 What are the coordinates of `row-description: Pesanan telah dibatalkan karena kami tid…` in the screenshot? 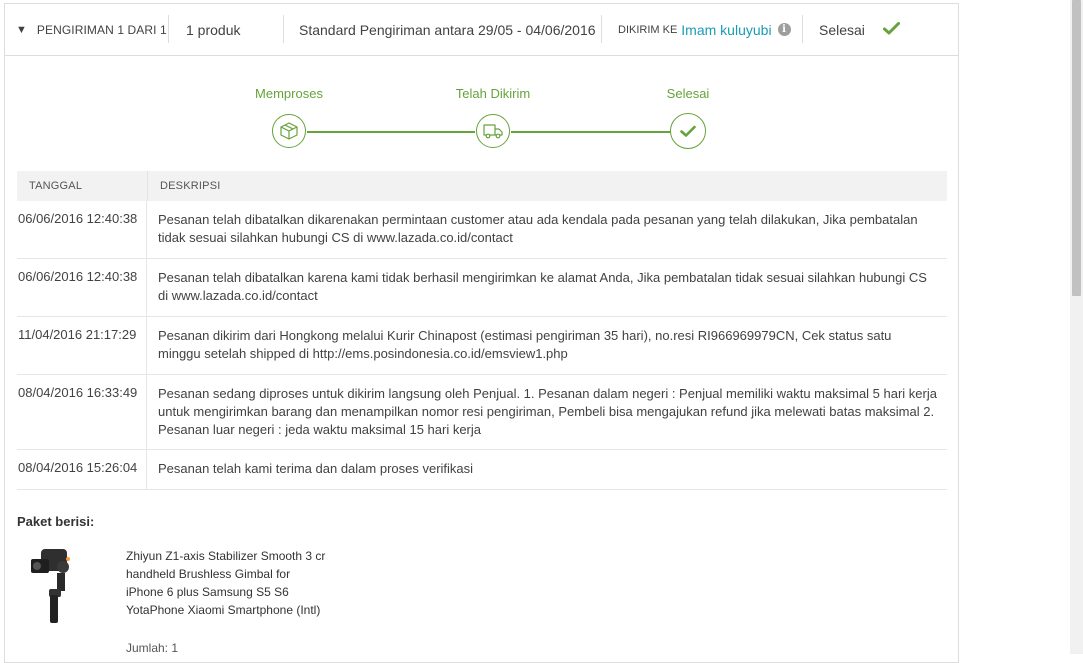 It's located at (542, 286).